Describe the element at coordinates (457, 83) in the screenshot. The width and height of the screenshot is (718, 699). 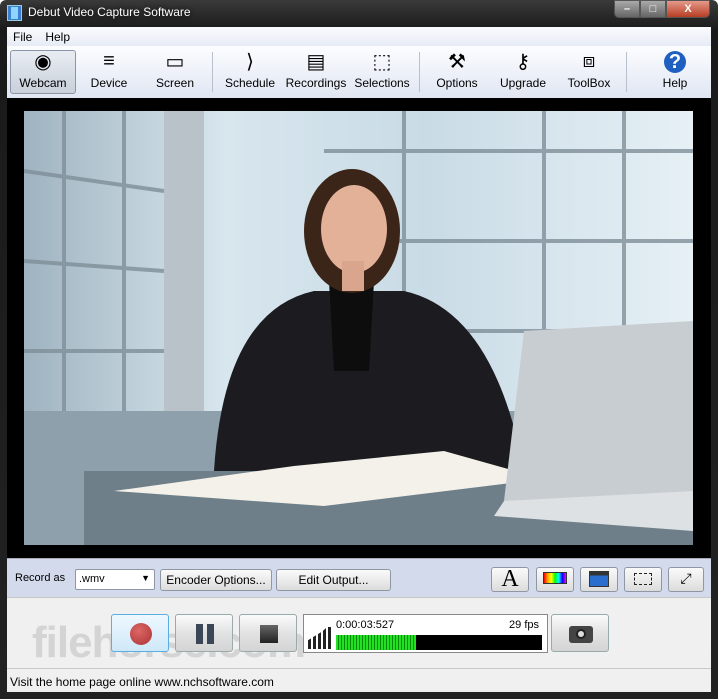
I see `toolbar-label: Options` at that location.